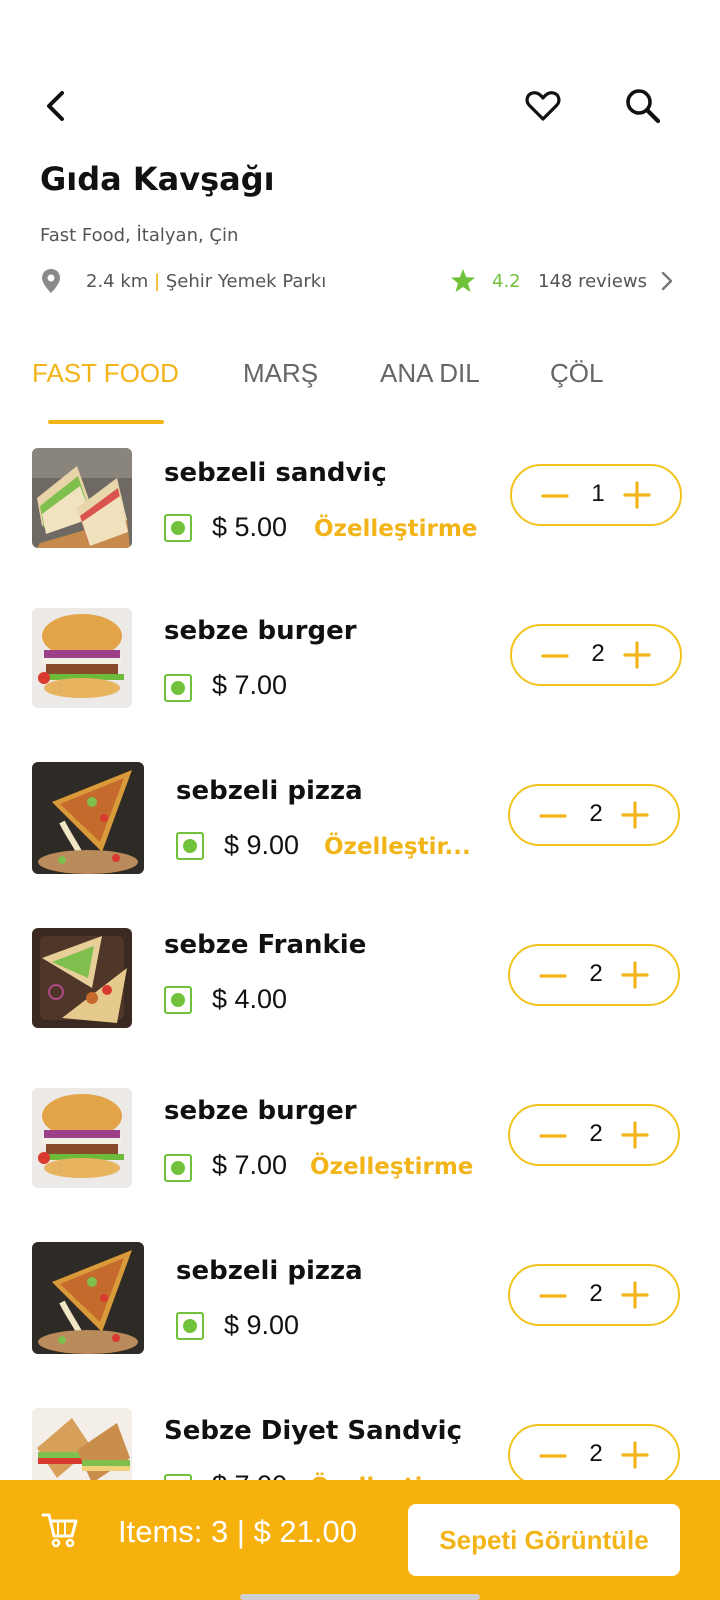  What do you see at coordinates (360, 1148) in the screenshot?
I see `menu-item: sebze burger $ 7.00 Özelleştirme 2` at bounding box center [360, 1148].